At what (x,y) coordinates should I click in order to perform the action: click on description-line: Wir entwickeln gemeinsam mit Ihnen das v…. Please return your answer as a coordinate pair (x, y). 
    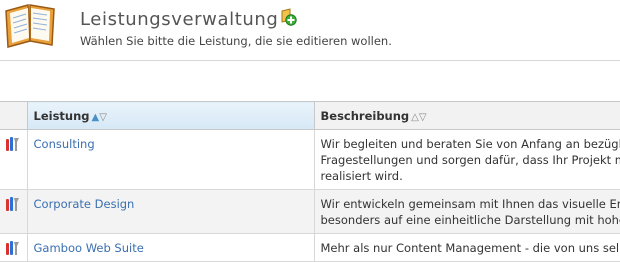
    Looking at the image, I should click on (470, 204).